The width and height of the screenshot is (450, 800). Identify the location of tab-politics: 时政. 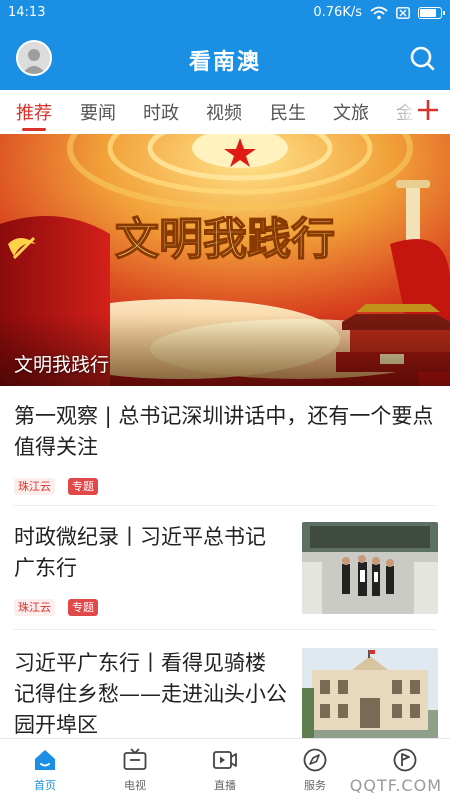
(161, 112).